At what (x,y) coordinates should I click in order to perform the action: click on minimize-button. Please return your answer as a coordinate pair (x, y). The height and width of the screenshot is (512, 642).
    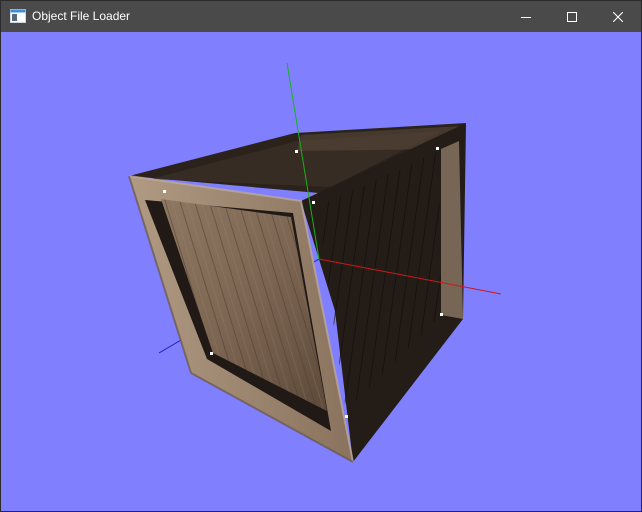
    Looking at the image, I should click on (526, 16).